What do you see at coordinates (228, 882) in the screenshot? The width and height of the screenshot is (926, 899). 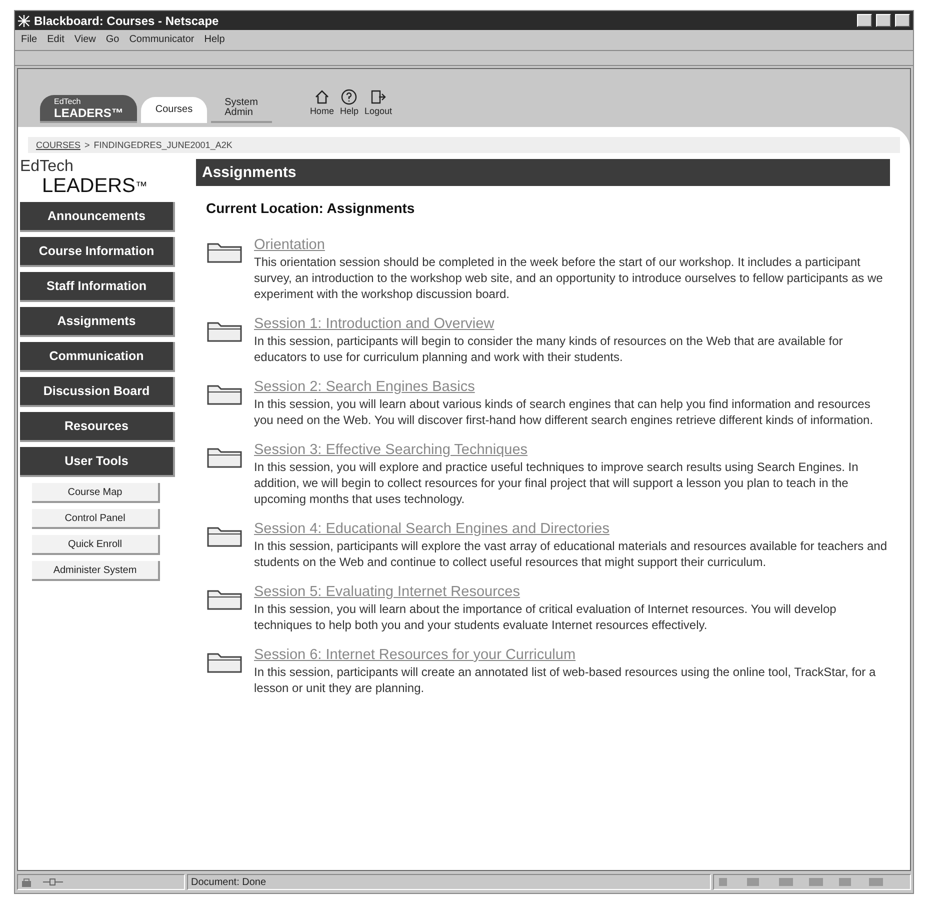 I see `status-text: Document: Done` at bounding box center [228, 882].